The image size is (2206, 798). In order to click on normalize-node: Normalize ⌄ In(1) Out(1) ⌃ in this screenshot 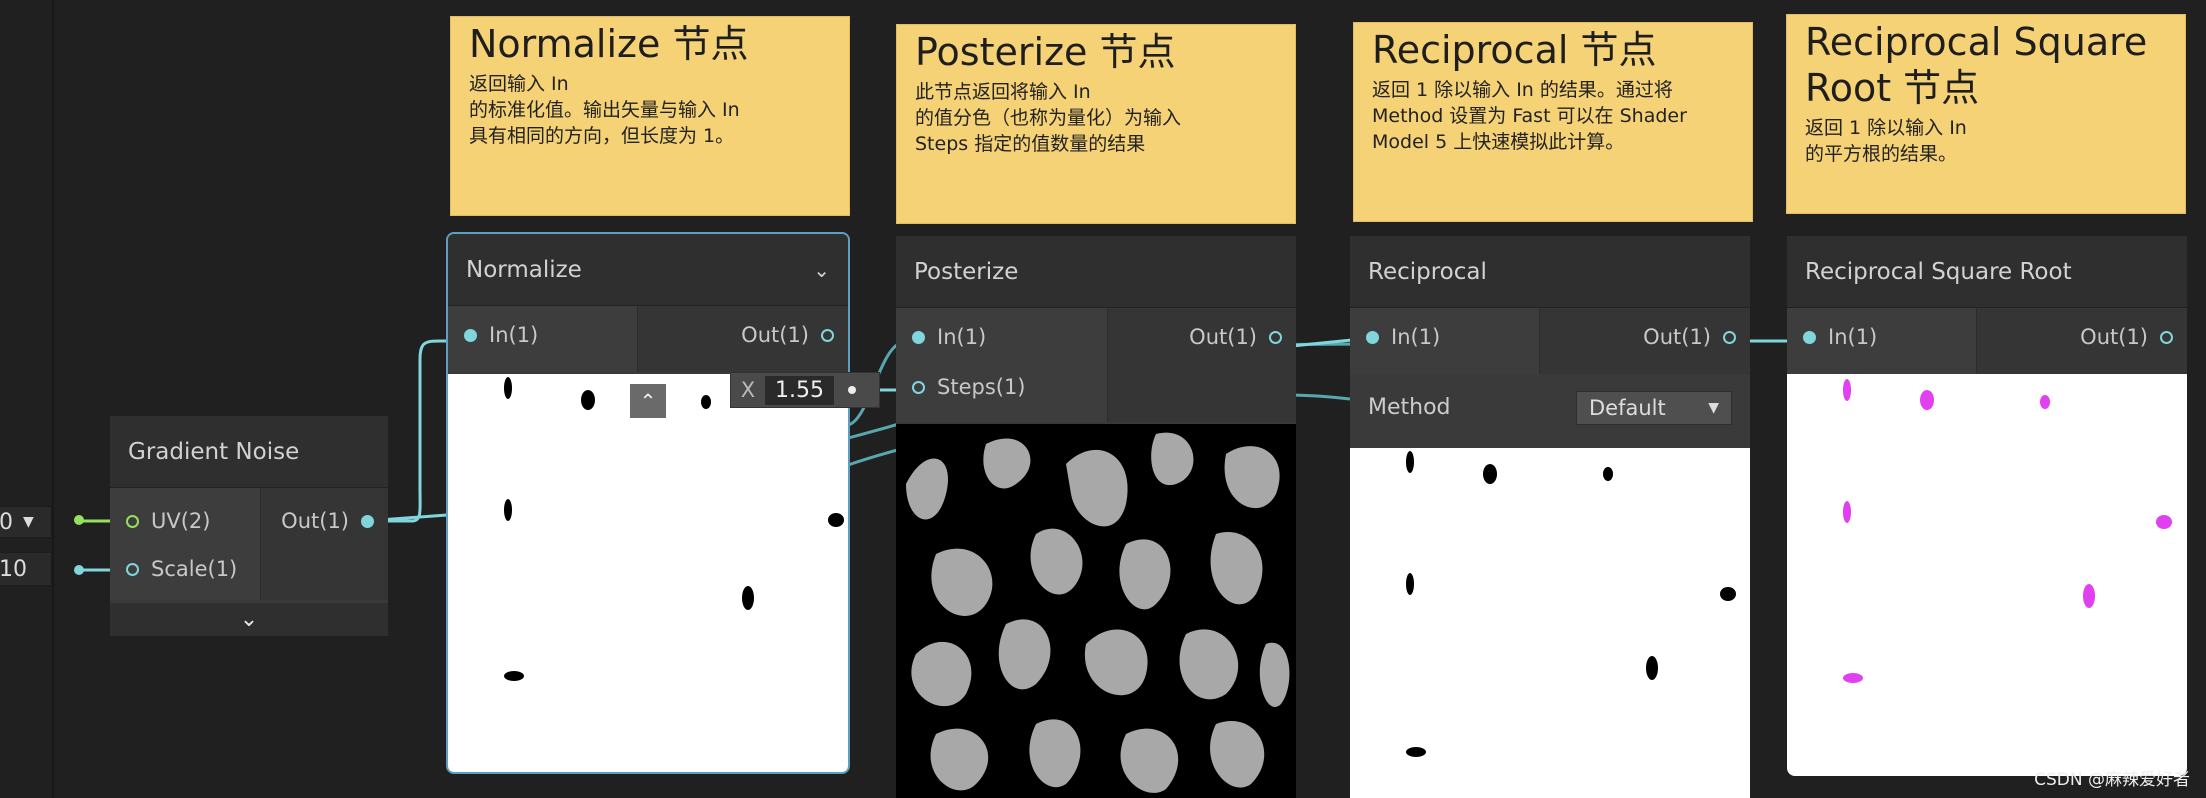, I will do `click(648, 503)`.